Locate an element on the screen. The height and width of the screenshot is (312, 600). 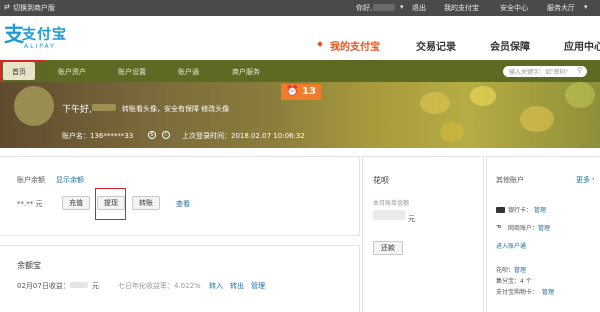
tab-account-assets: 账户资产 is located at coordinates (72, 72).